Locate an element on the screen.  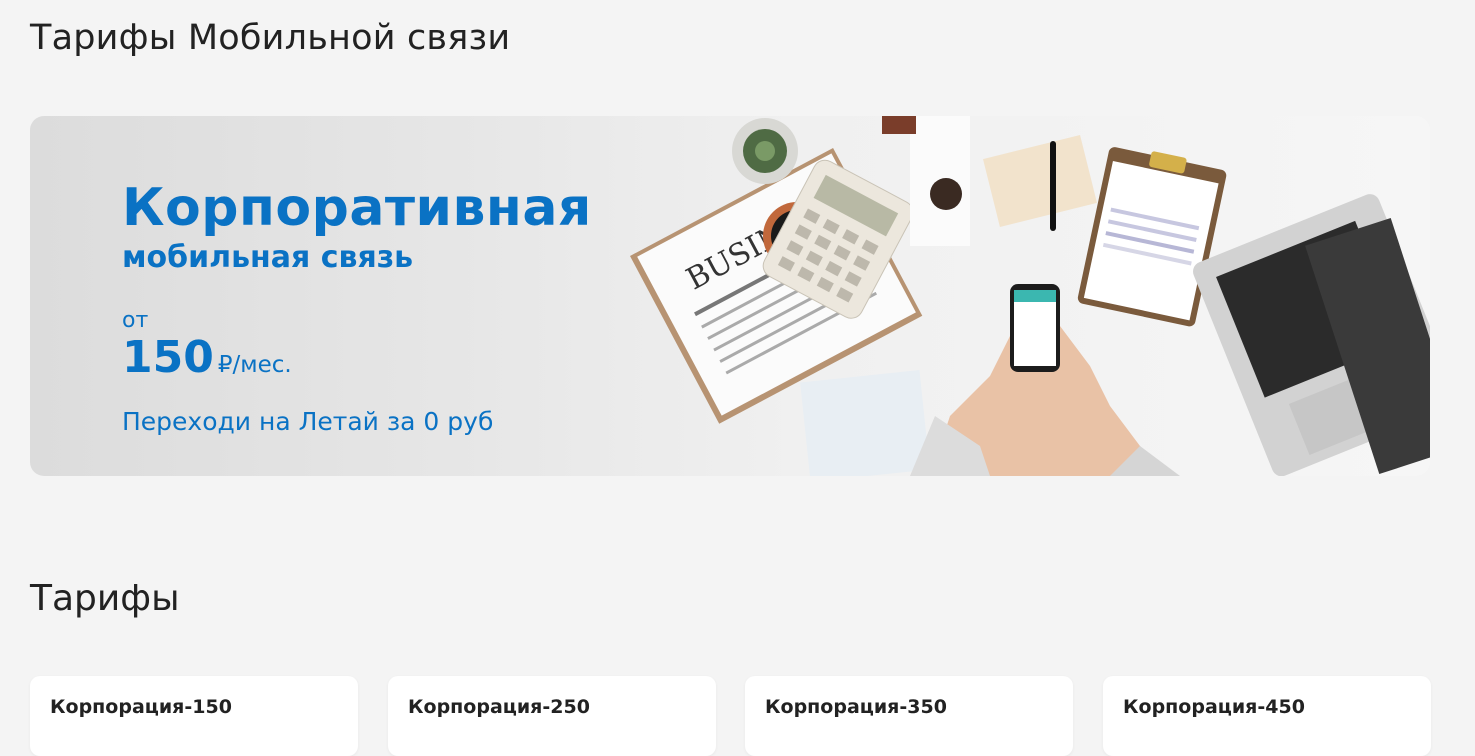
tariff-card: Корпорация-350 is located at coordinates (909, 716).